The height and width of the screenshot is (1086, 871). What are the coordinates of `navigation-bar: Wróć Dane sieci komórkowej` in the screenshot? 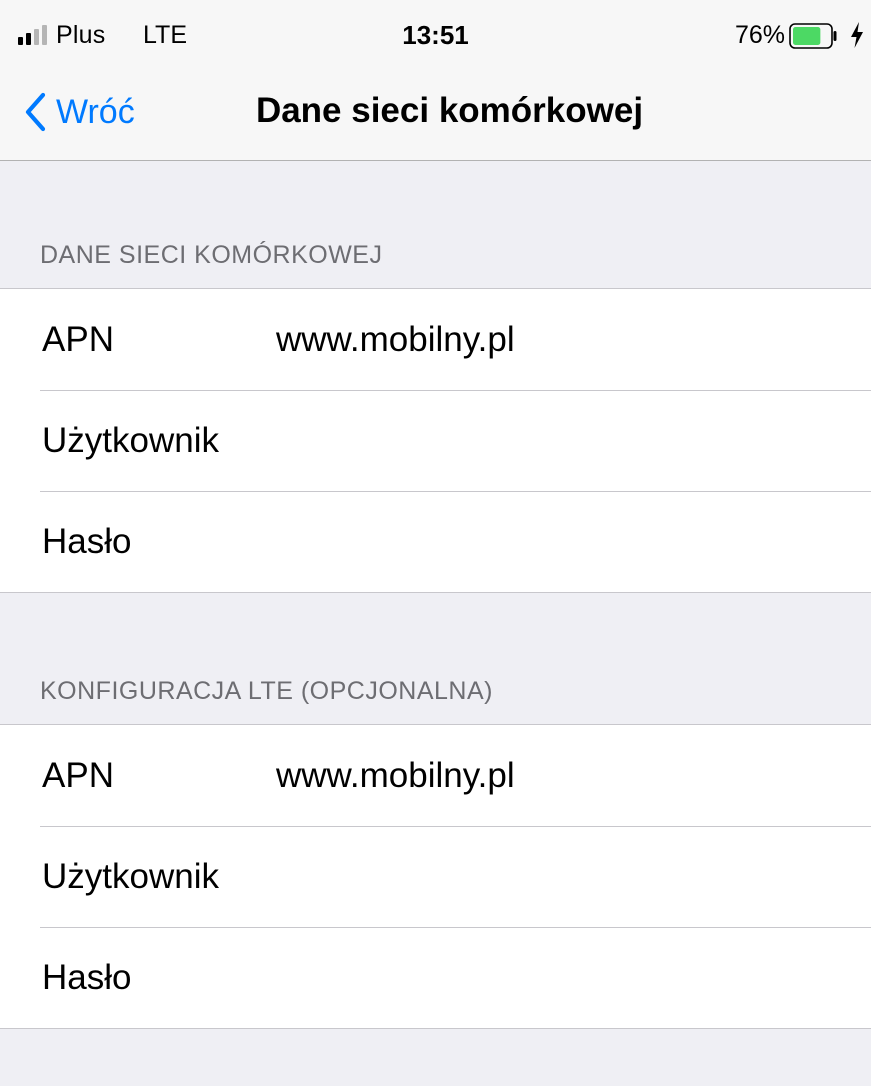 It's located at (435, 118).